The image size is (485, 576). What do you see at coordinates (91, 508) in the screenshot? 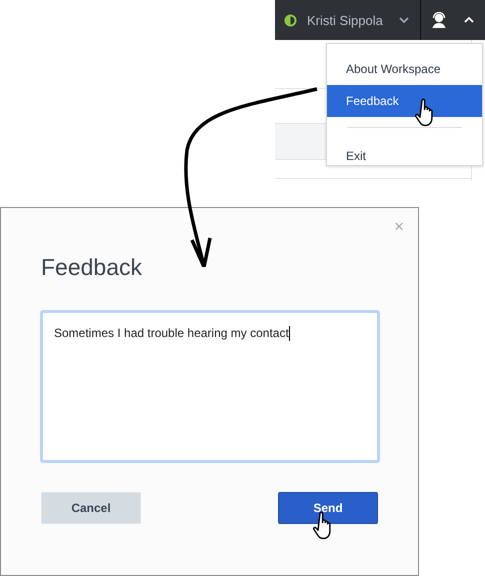
I see `cancel-button: Cancel` at bounding box center [91, 508].